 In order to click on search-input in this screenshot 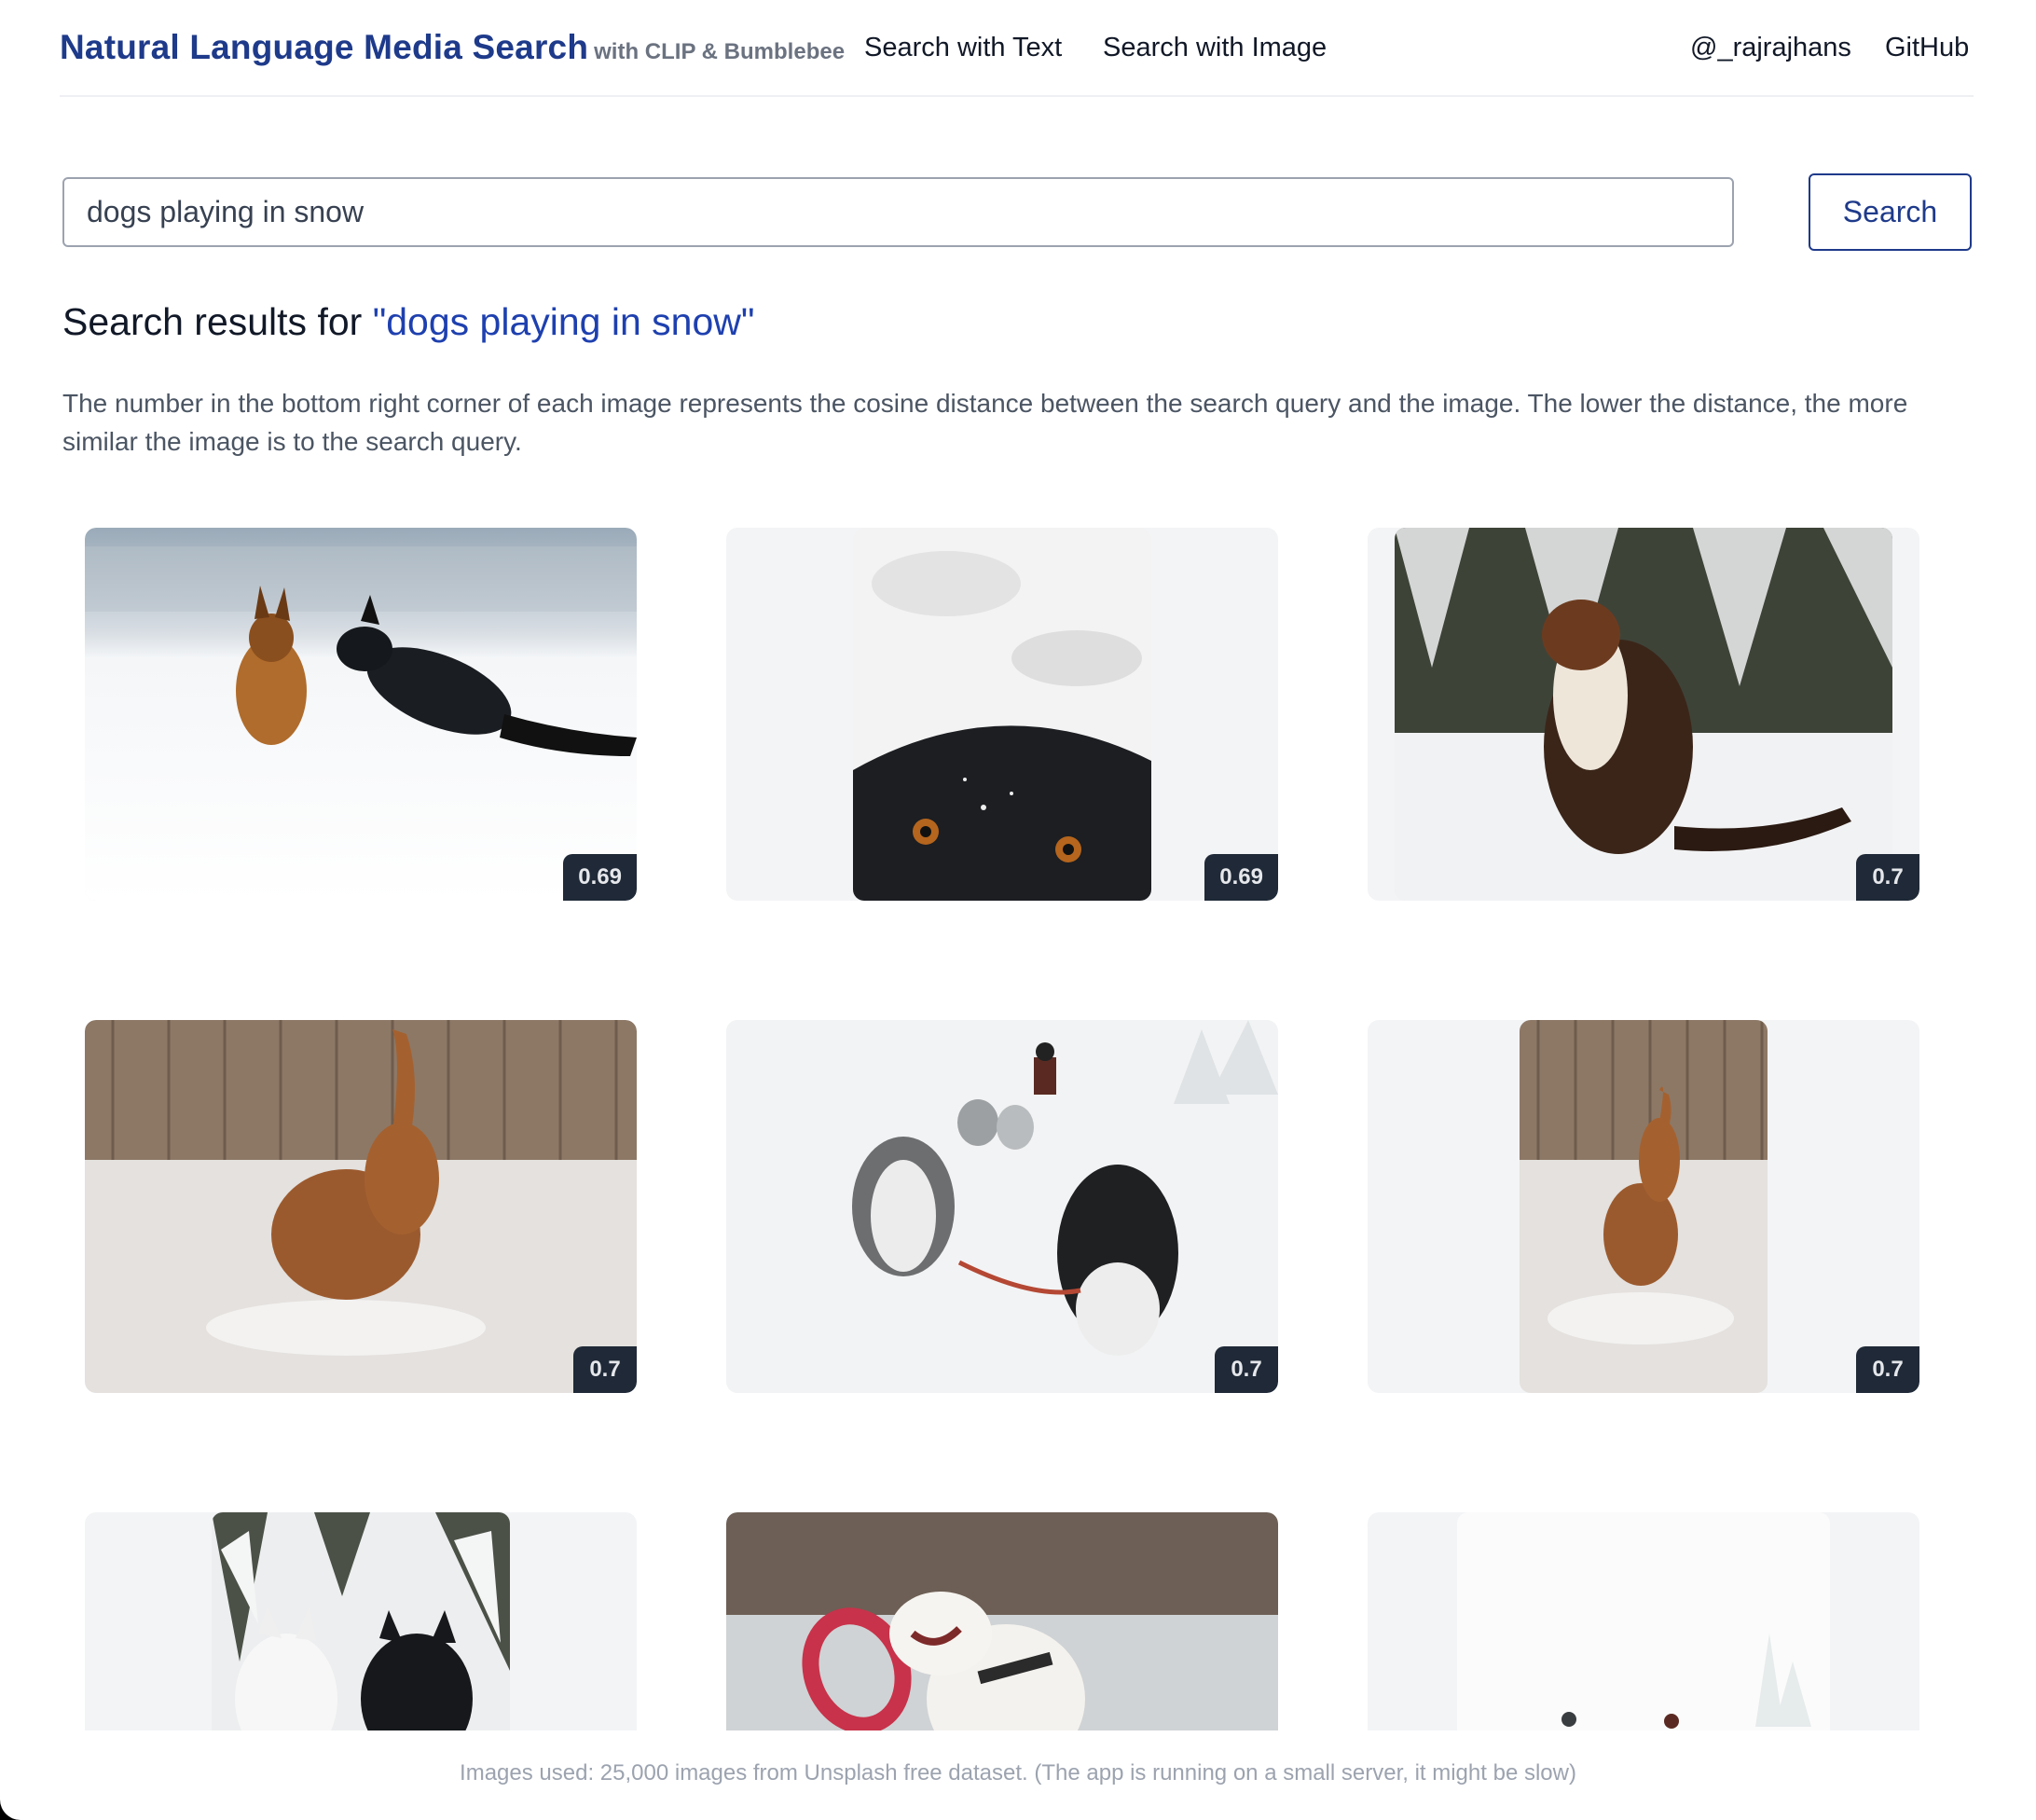, I will do `click(898, 212)`.